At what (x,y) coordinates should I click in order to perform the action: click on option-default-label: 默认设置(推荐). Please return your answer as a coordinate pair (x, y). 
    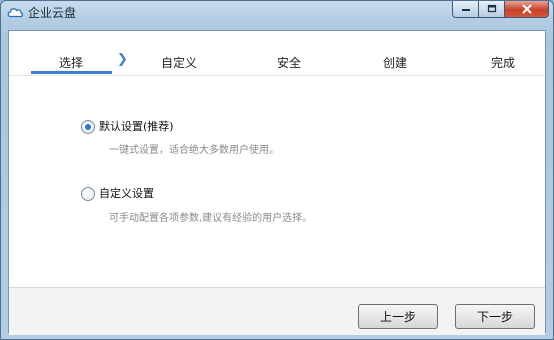
    Looking at the image, I should click on (136, 126).